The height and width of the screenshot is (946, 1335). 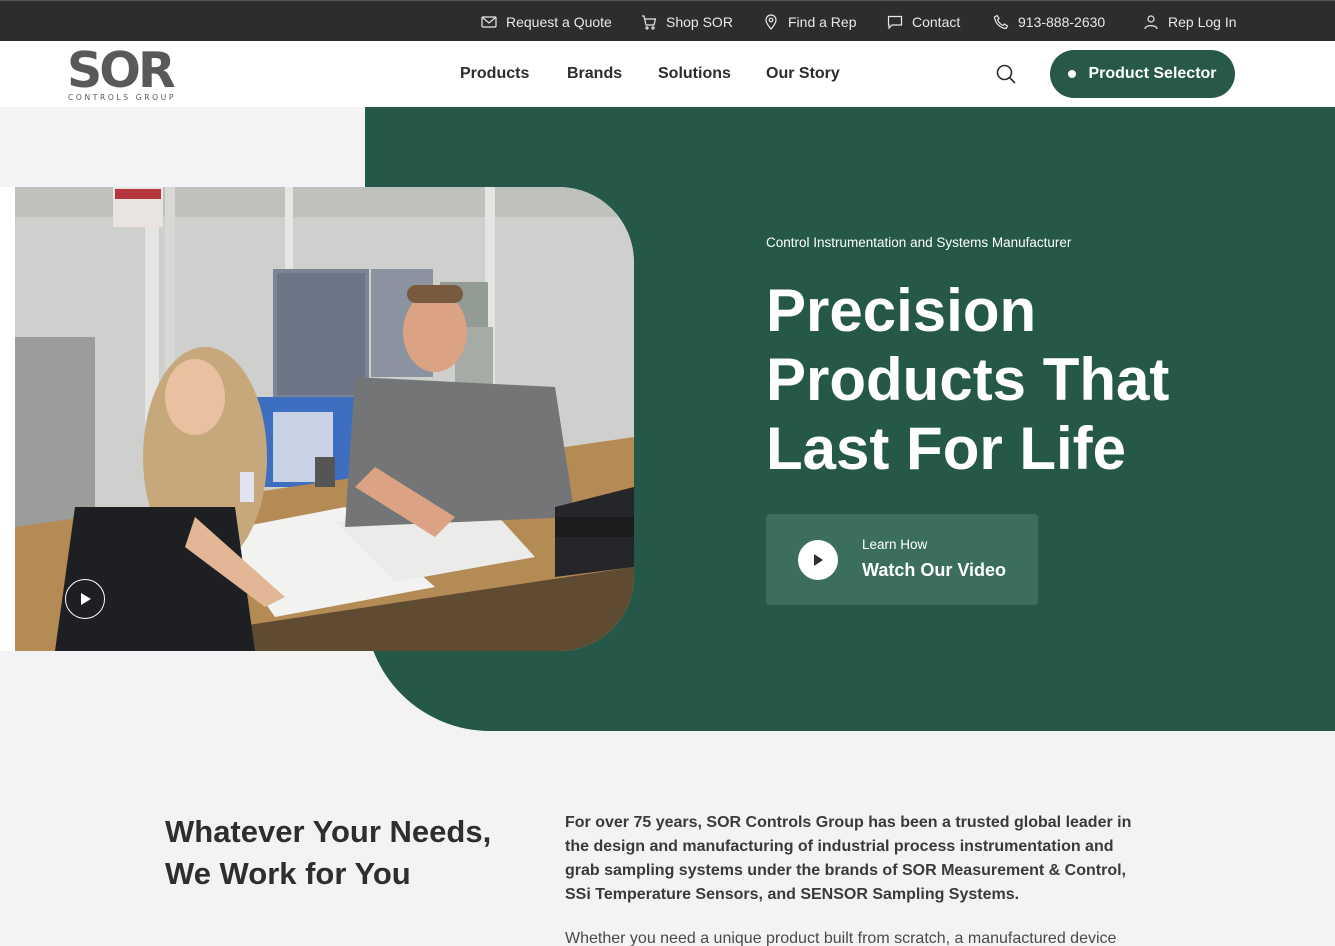 I want to click on dot-icon, so click(x=1072, y=74).